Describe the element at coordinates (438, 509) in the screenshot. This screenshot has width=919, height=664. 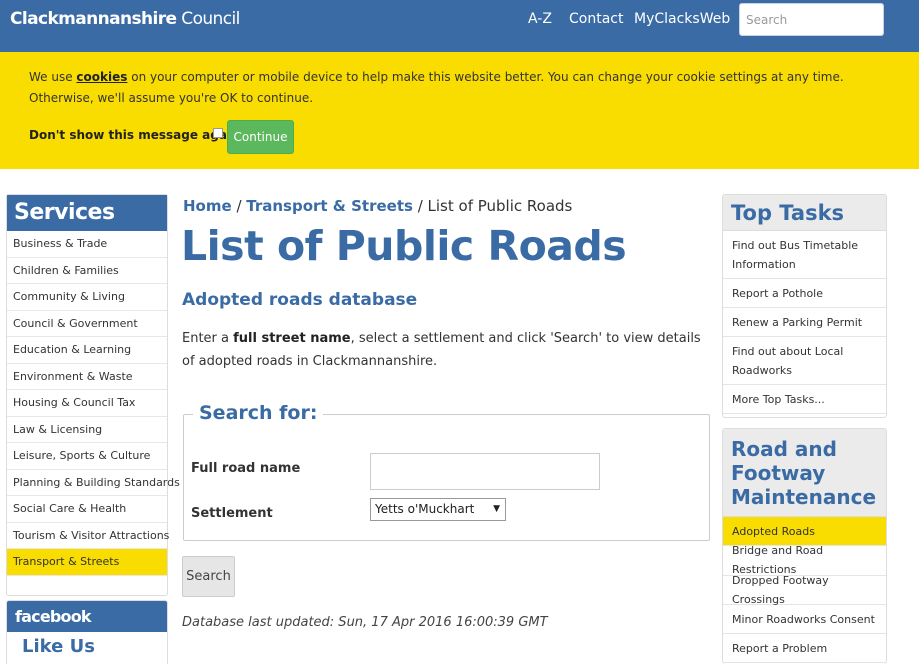
I see `settlement-select: Yetts o'Muckhart ▼` at that location.